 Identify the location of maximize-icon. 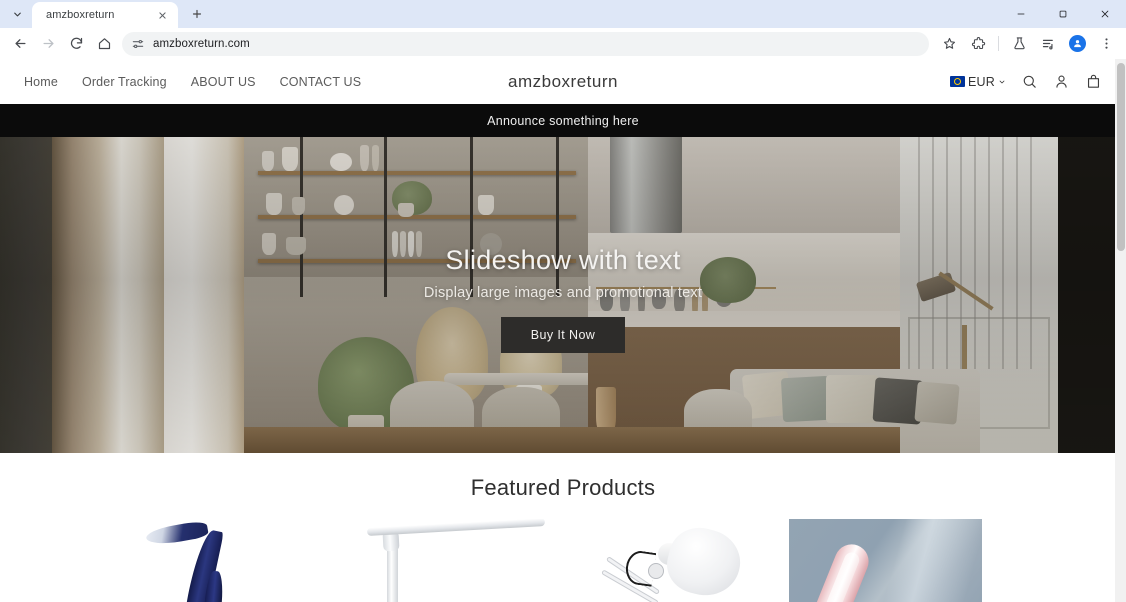
(1063, 14).